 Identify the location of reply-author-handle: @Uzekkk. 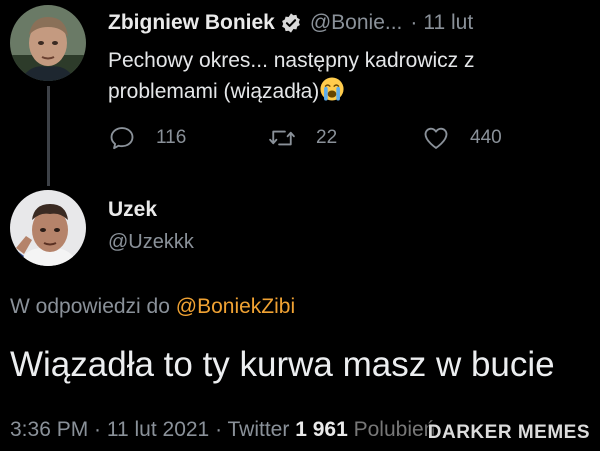
(151, 242).